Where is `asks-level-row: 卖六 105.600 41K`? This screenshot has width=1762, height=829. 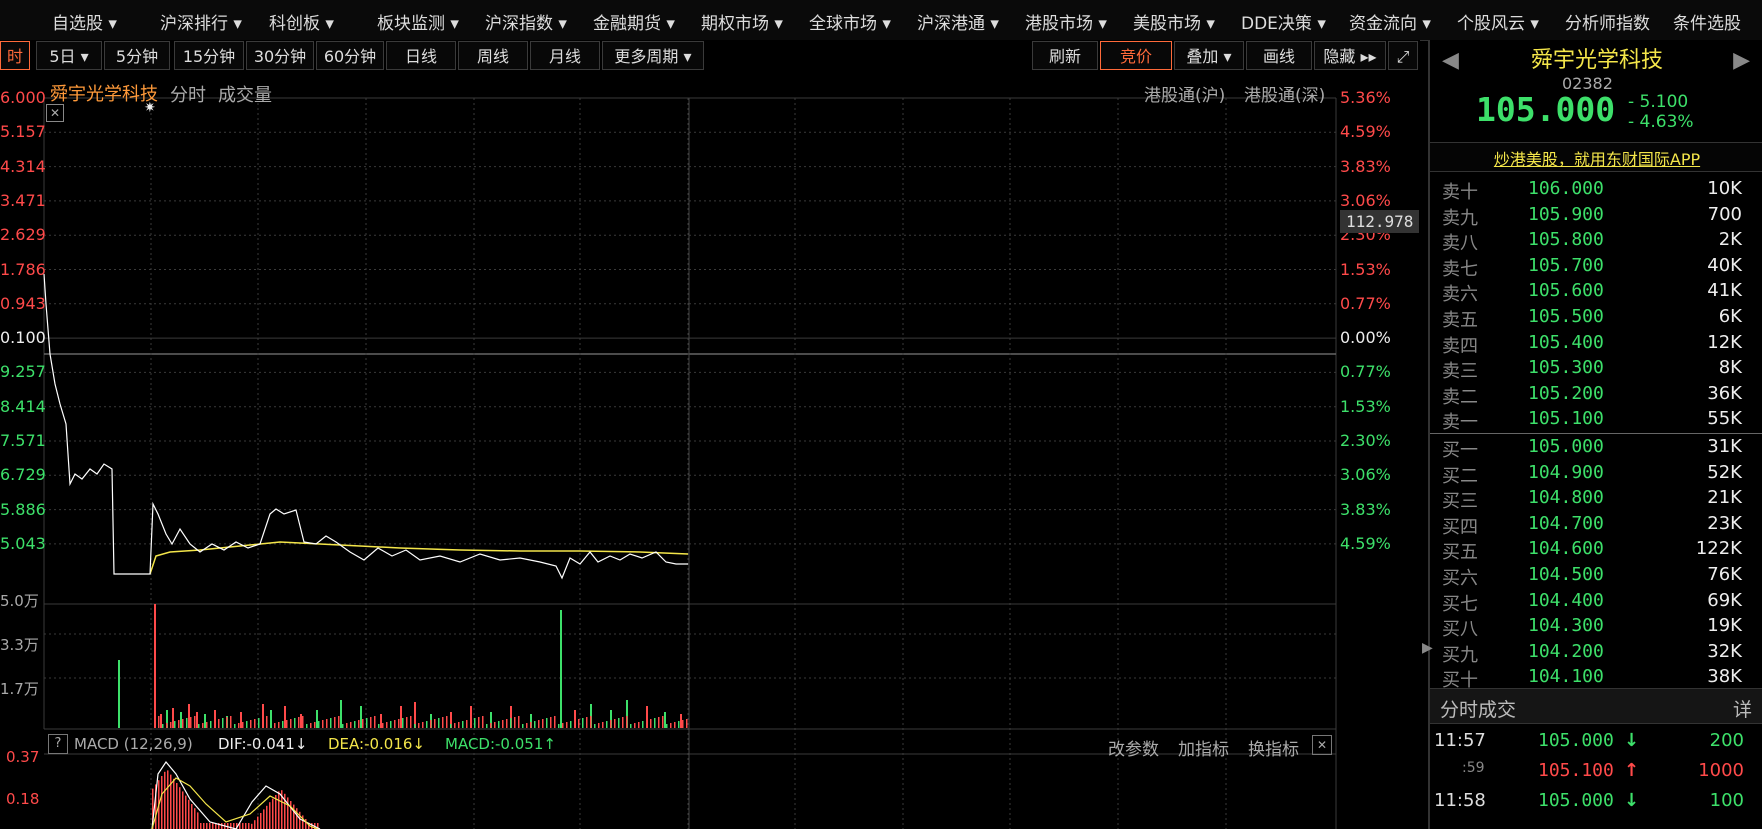
asks-level-row: 卖六 105.600 41K is located at coordinates (1592, 293).